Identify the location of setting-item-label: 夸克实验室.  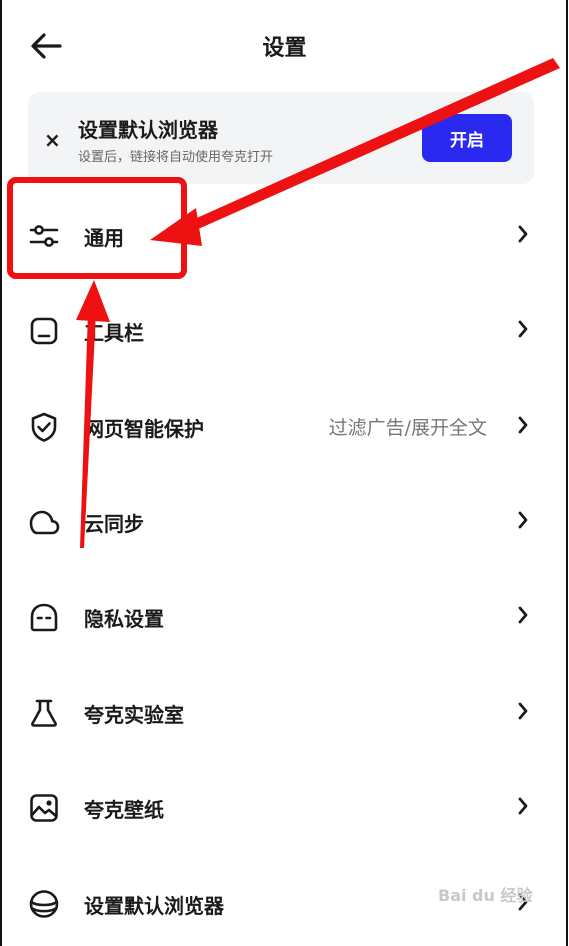
(134, 715).